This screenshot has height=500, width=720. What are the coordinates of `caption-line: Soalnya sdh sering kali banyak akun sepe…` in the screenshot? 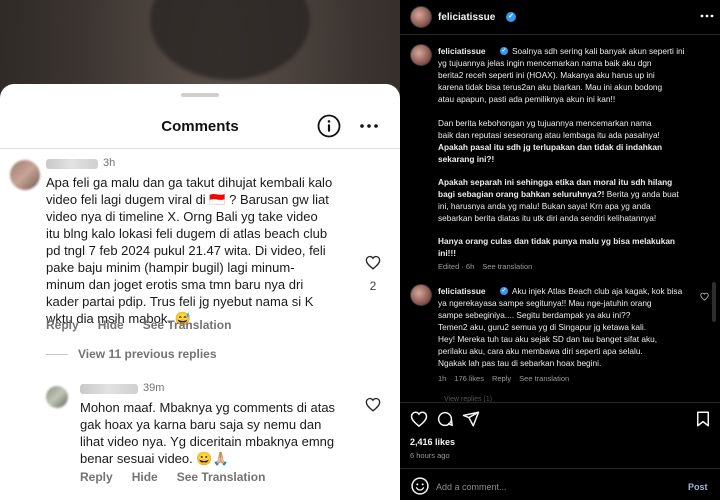 It's located at (598, 51).